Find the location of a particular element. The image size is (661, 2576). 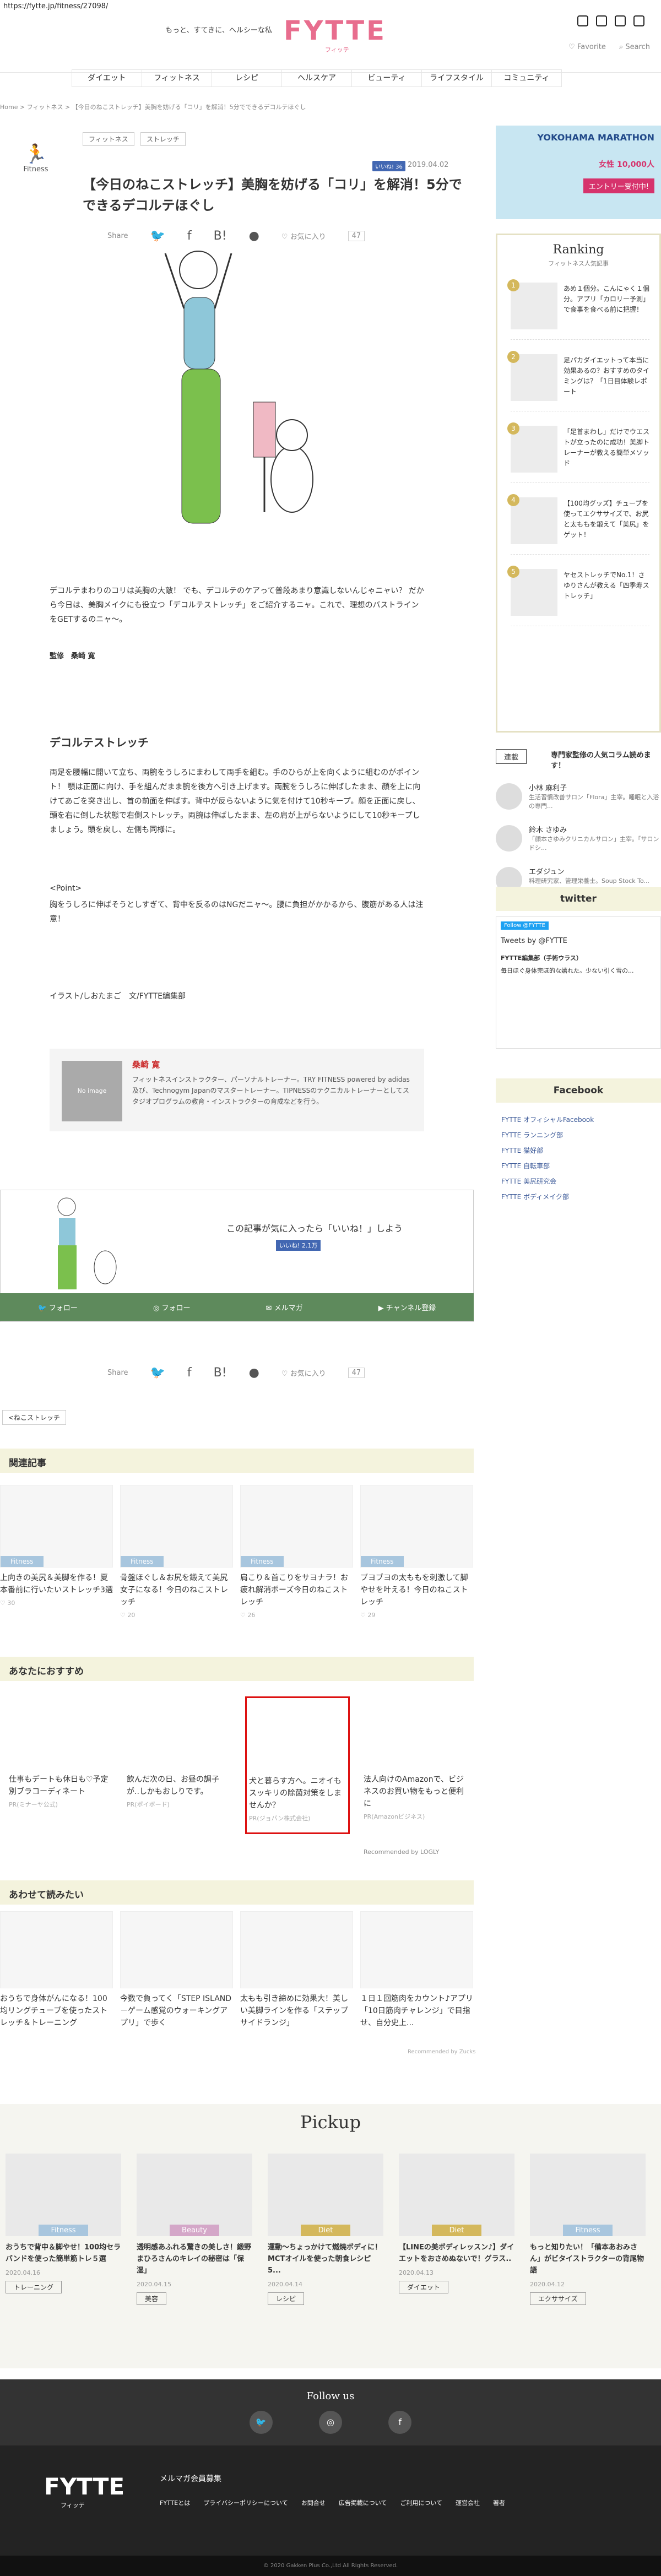

youtube-icon is located at coordinates (638, 20).